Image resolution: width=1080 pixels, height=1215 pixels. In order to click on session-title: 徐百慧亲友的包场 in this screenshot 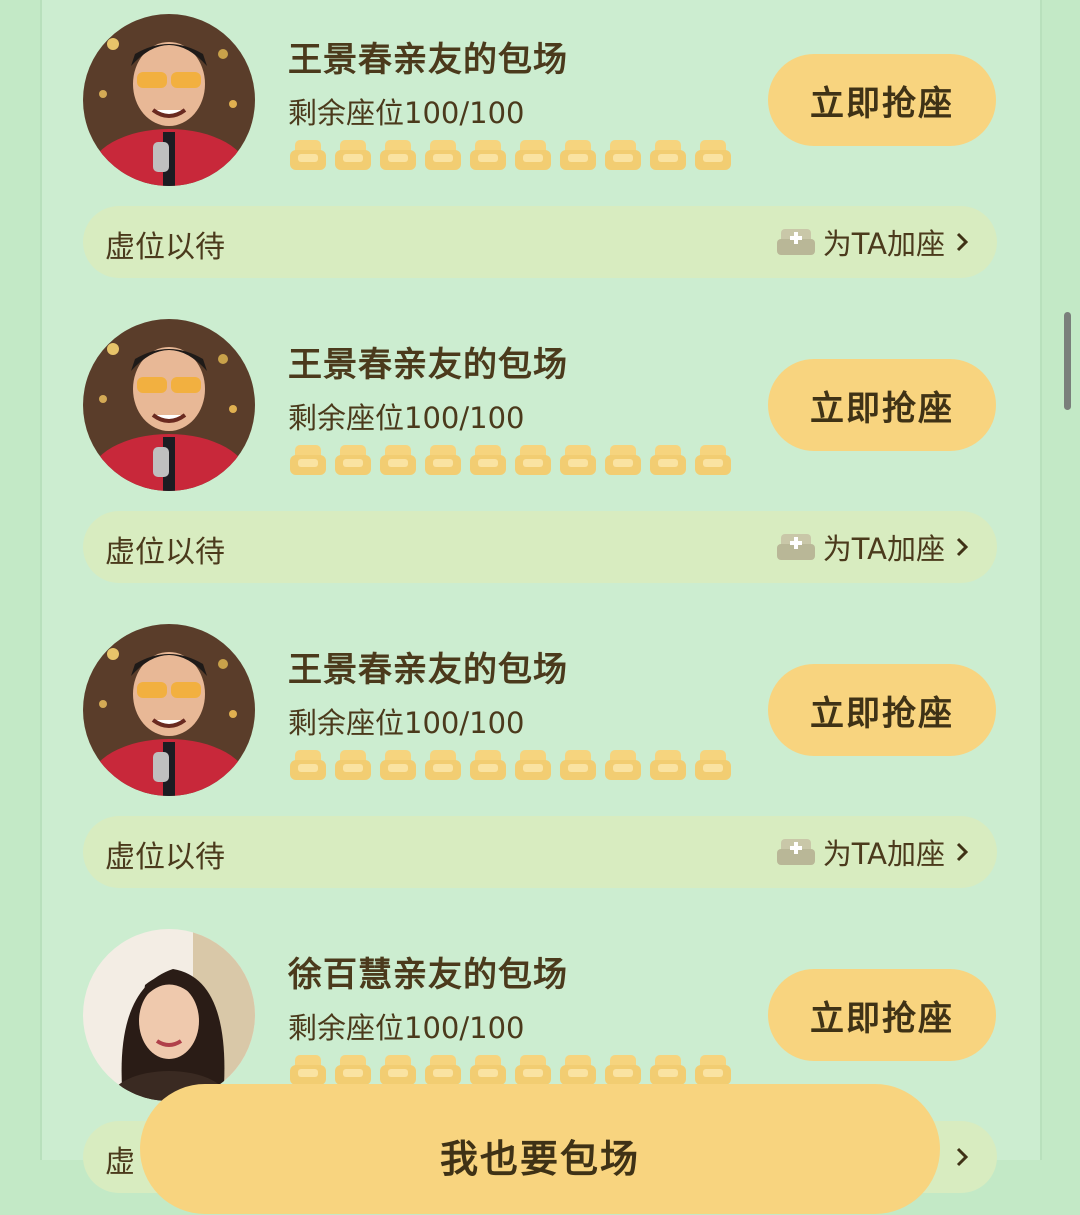, I will do `click(428, 975)`.